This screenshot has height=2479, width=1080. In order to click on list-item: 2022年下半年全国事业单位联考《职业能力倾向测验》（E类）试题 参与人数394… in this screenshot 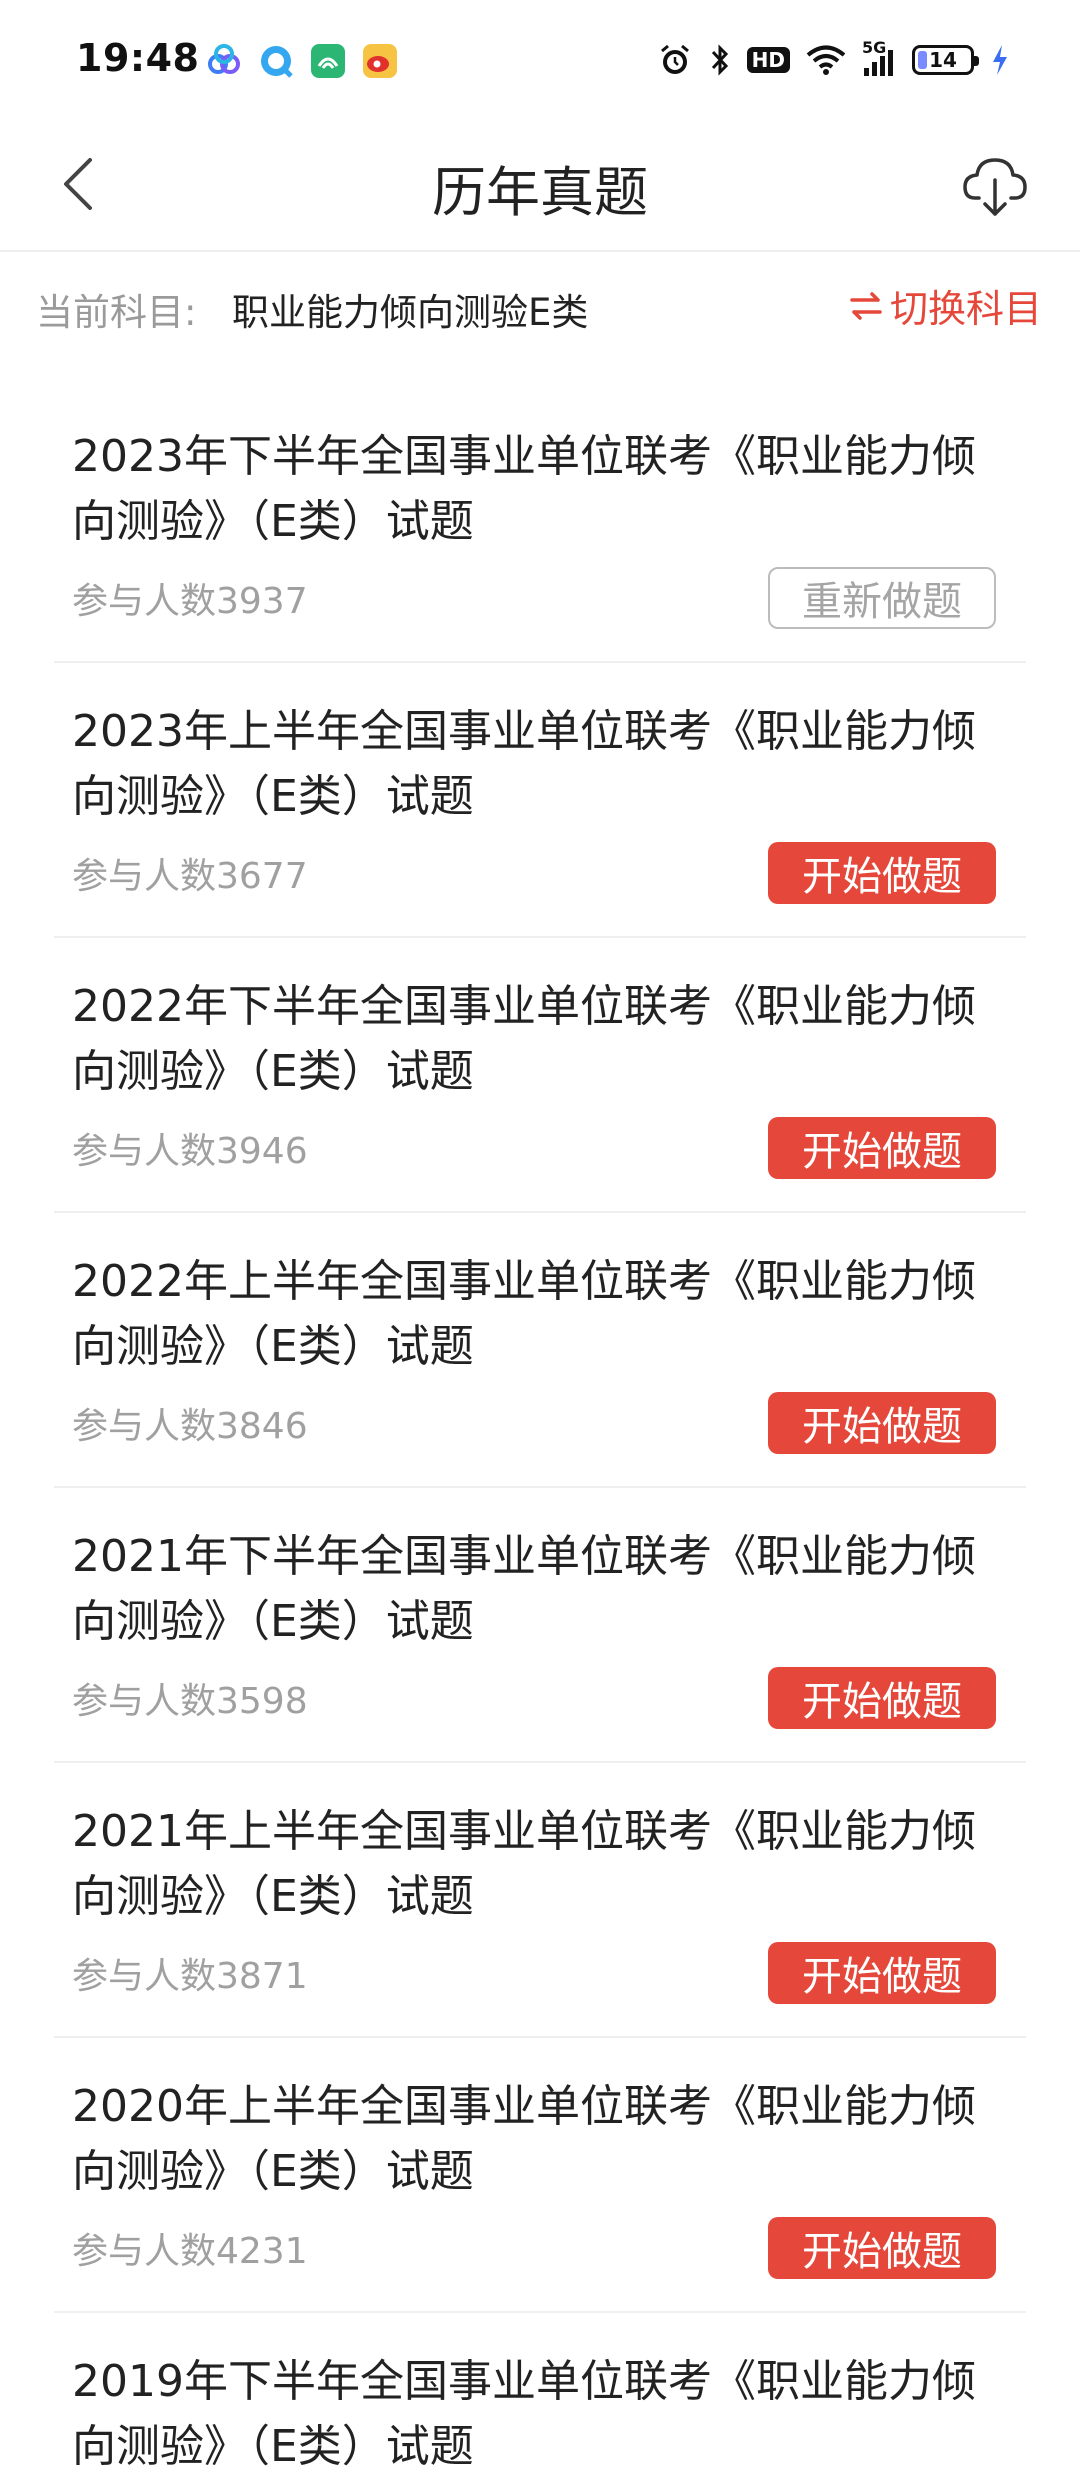, I will do `click(540, 1075)`.